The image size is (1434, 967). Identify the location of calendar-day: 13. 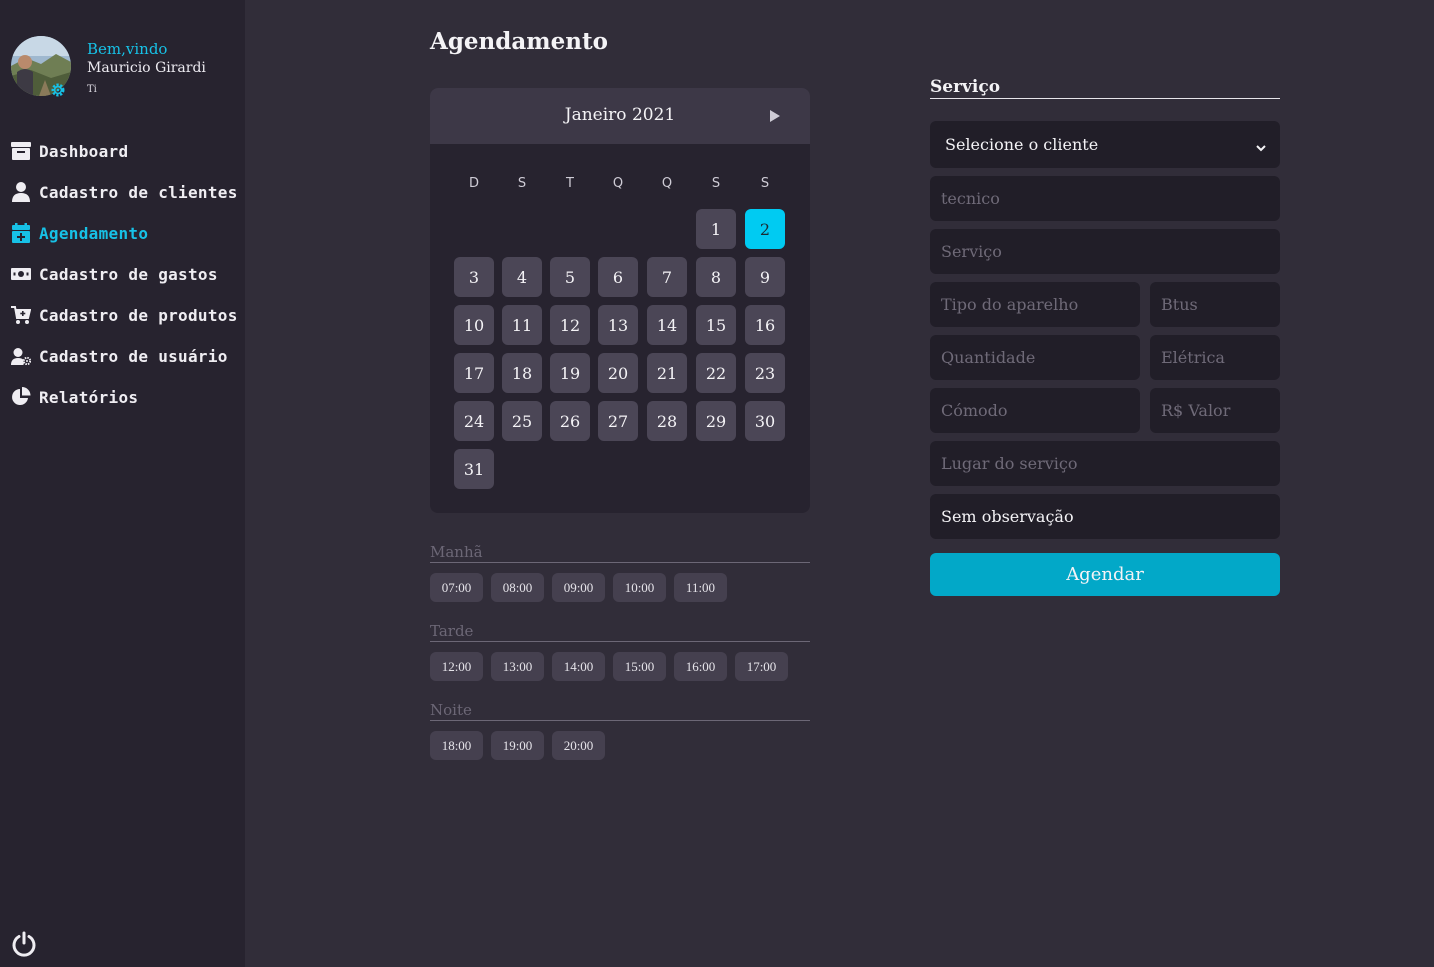
(618, 325).